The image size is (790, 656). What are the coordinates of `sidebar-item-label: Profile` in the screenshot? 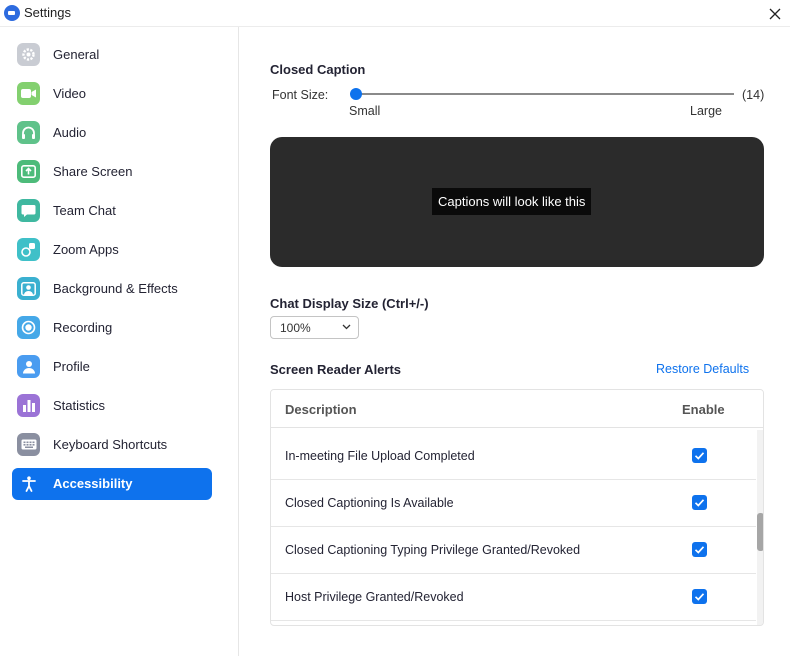 It's located at (71, 366).